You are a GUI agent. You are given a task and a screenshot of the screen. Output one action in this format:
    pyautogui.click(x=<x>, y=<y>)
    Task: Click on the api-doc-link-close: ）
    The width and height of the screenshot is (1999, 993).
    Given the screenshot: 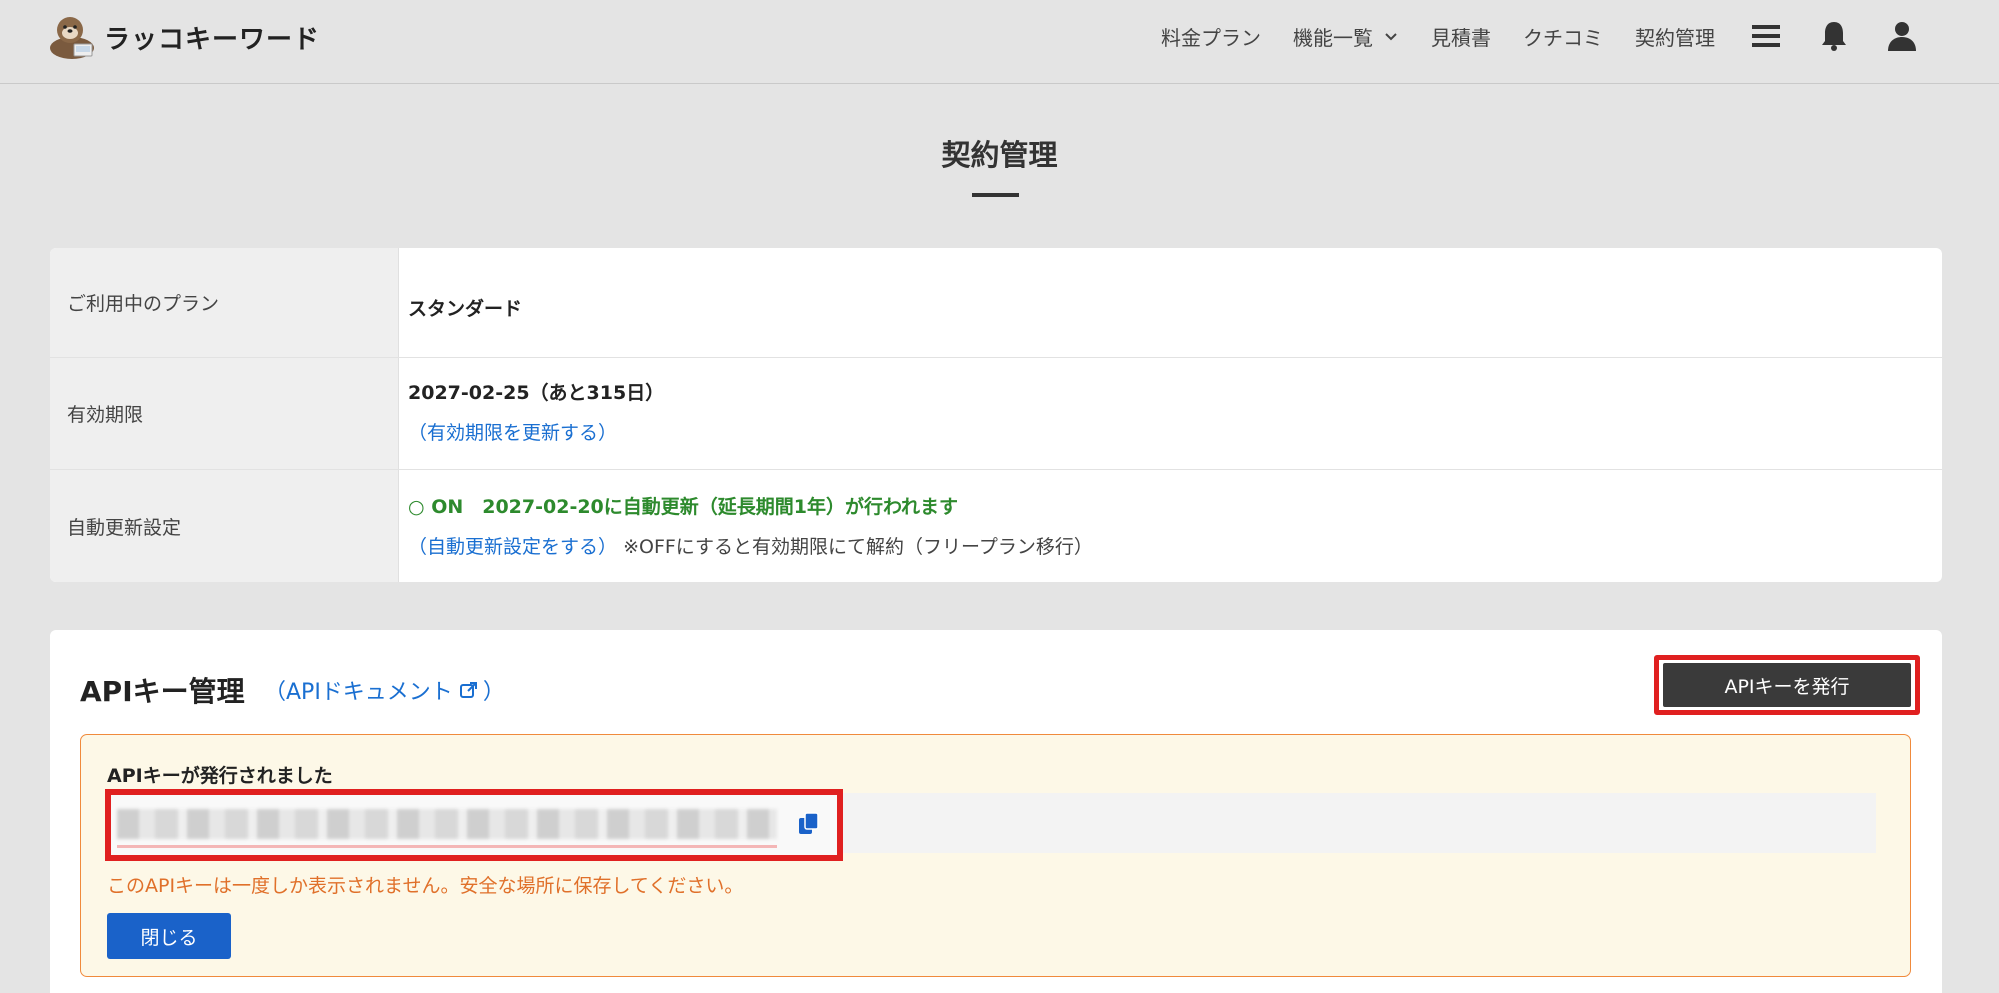 What is the action you would take?
    pyautogui.click(x=493, y=692)
    